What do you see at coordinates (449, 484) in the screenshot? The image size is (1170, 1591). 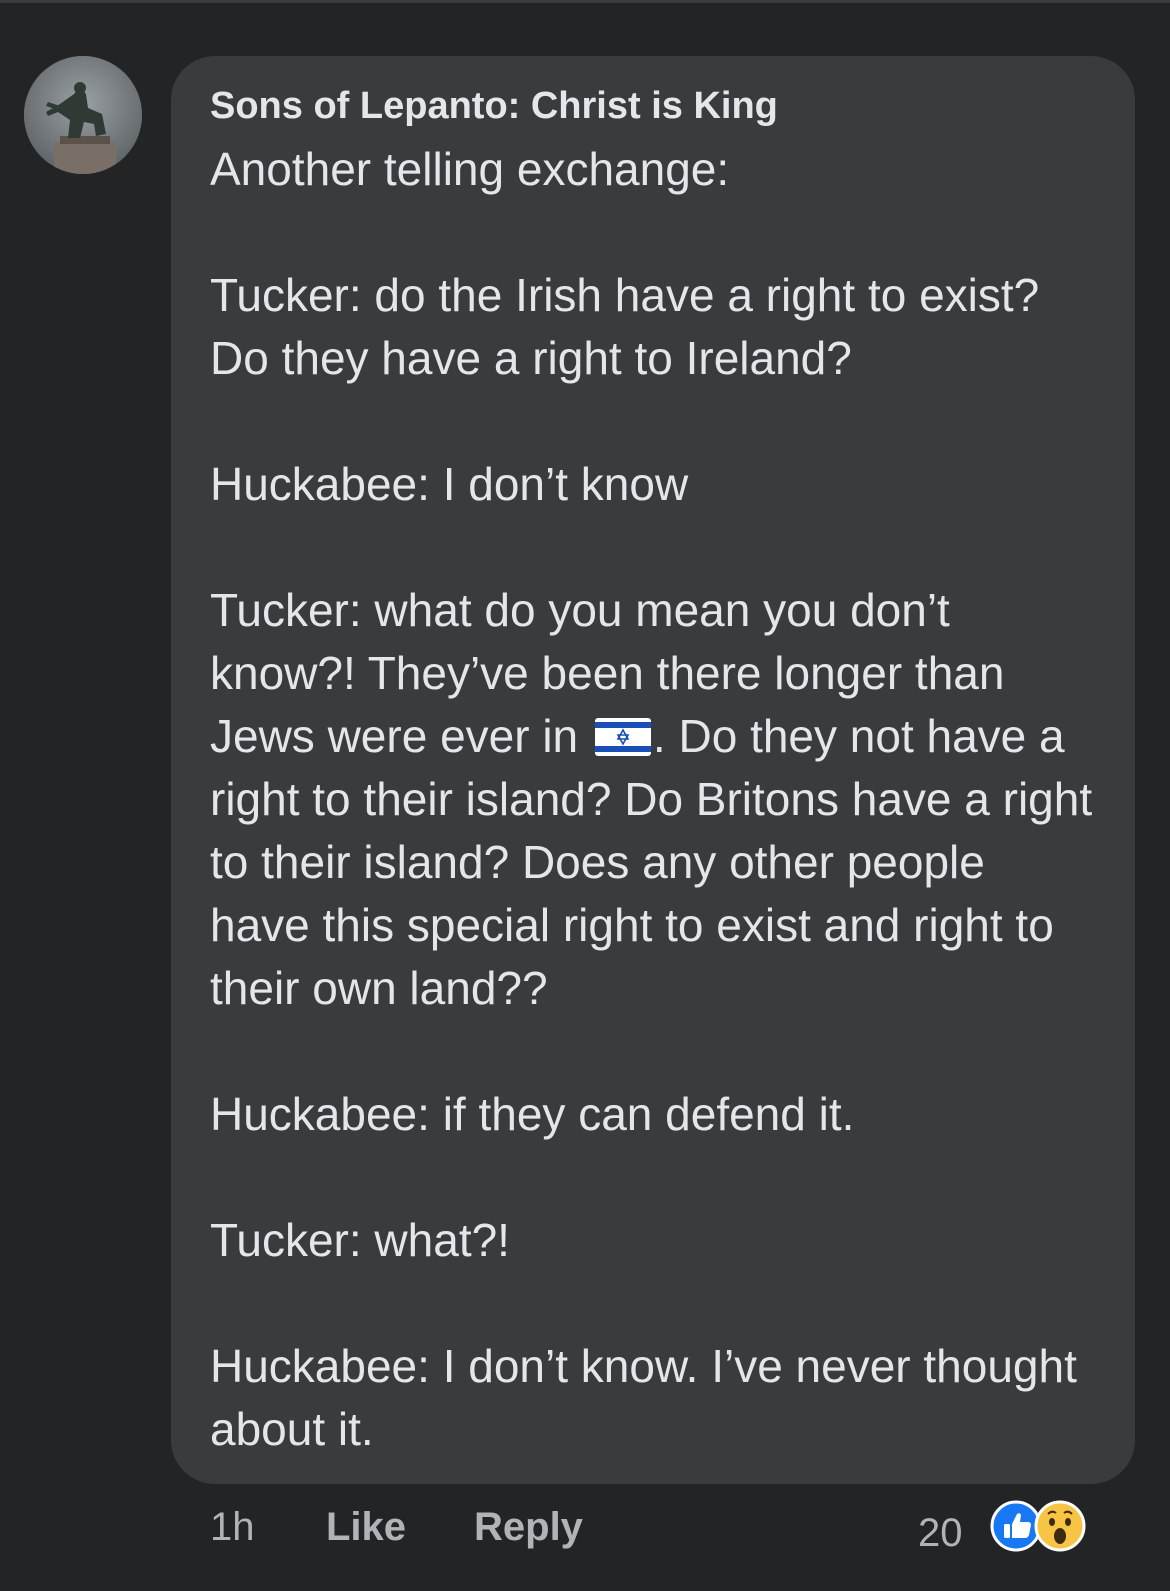 I see `comment-paragraph: Huckabee: I don’t know` at bounding box center [449, 484].